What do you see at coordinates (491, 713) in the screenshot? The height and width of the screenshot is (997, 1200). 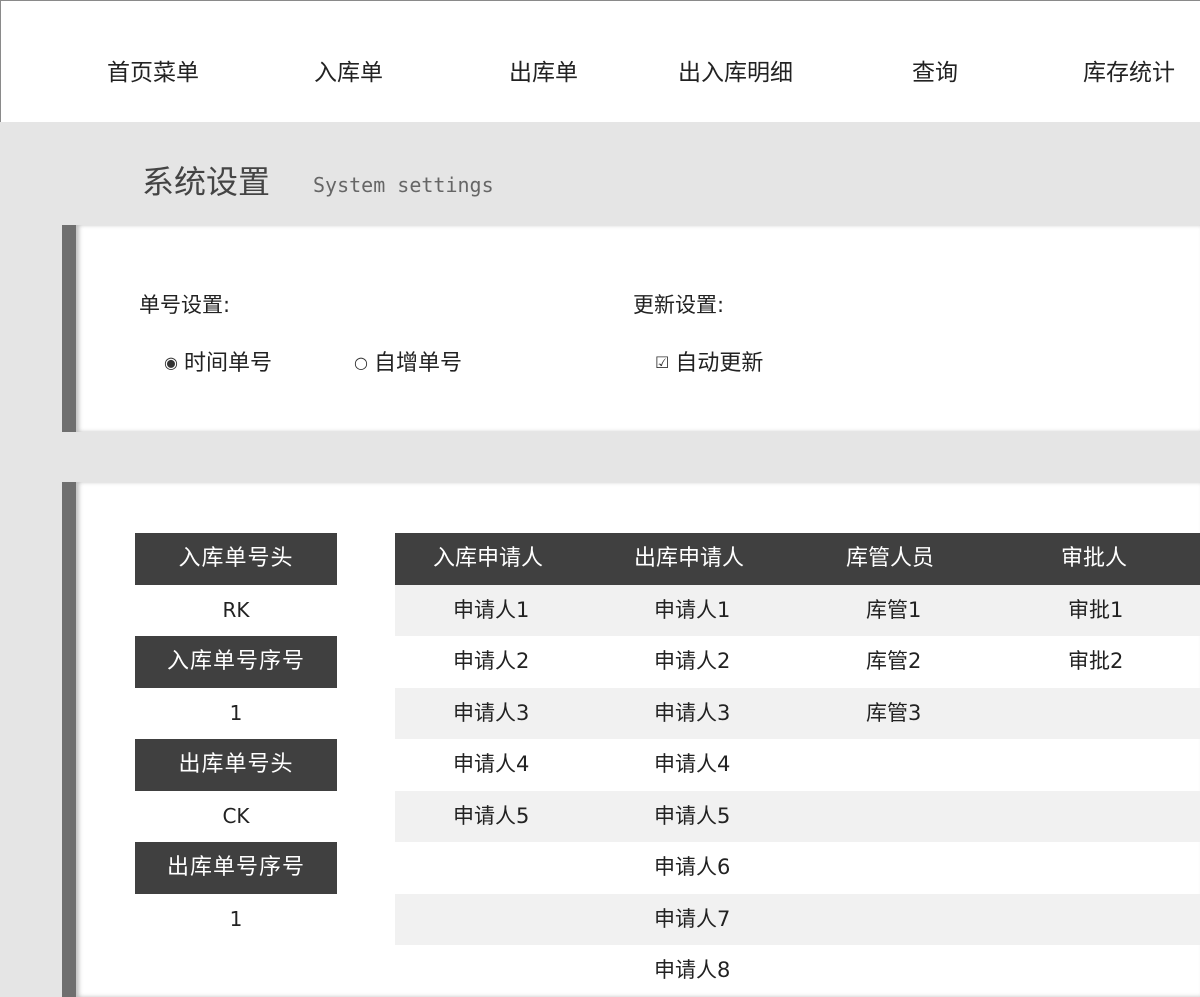 I see `cell-inbound-applicant: 申请人3` at bounding box center [491, 713].